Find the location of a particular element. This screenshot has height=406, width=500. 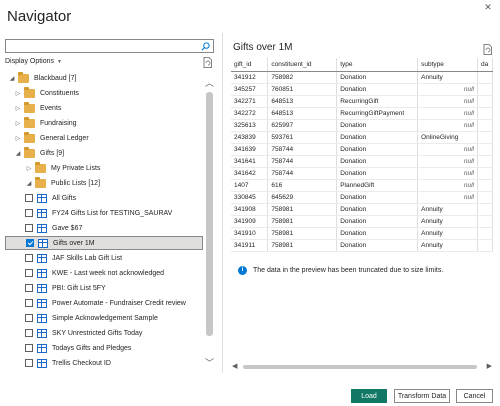

tree-table-item: Todays Gifts and Pledges is located at coordinates (104, 348).